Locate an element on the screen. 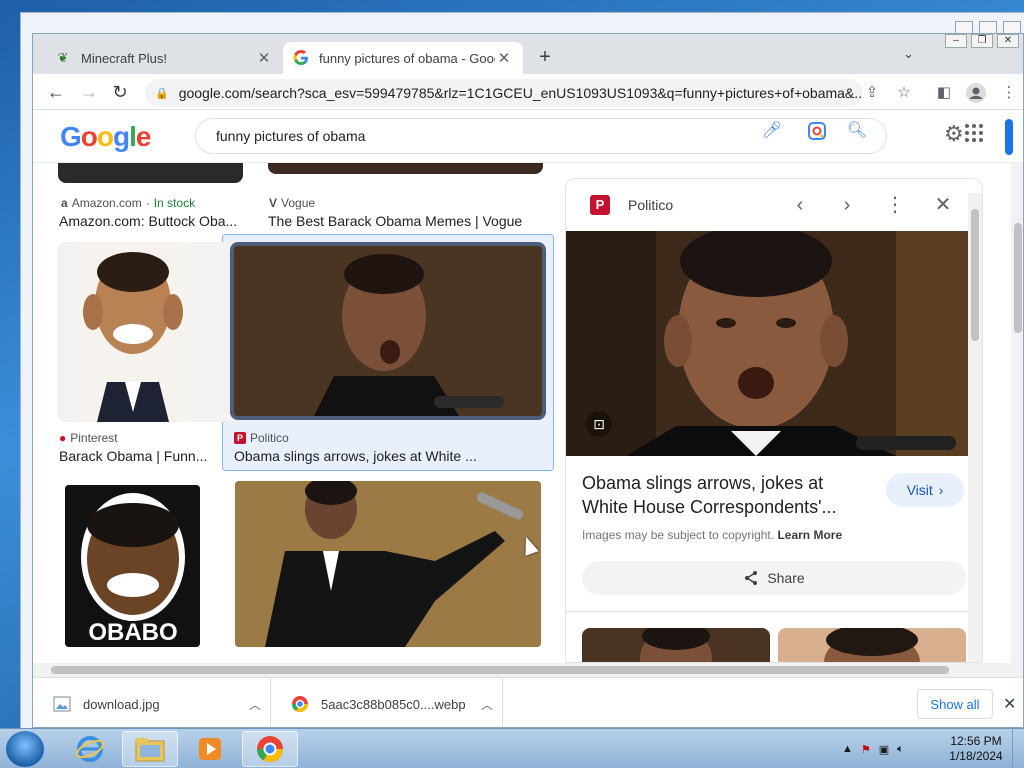 Image resolution: width=1024 pixels, height=768 pixels. download-item: download.jpg ︿ is located at coordinates (152, 702).